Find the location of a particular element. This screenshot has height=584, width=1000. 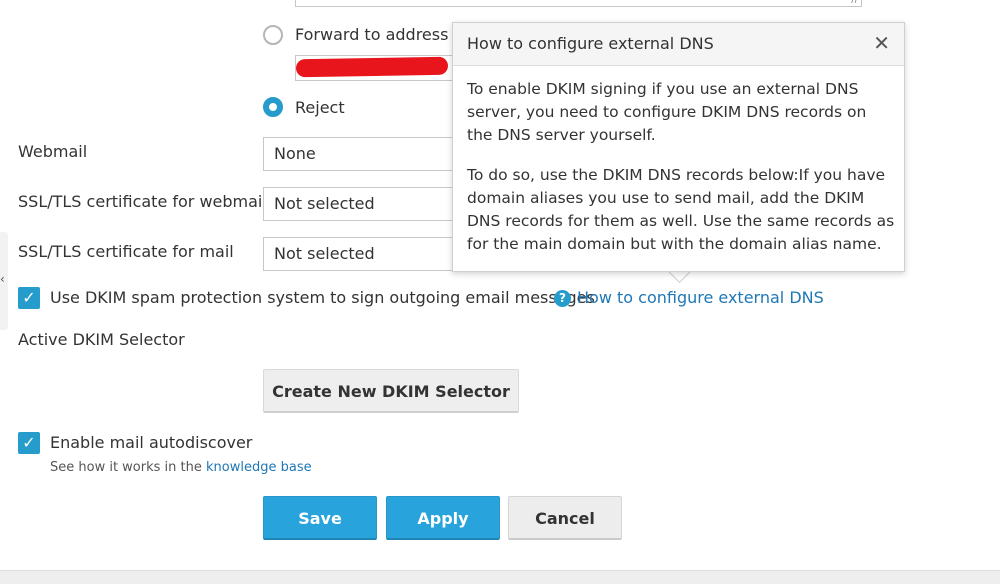

ssl-webmail-label: SSL/TLS certificate for webmail is located at coordinates (142, 201).